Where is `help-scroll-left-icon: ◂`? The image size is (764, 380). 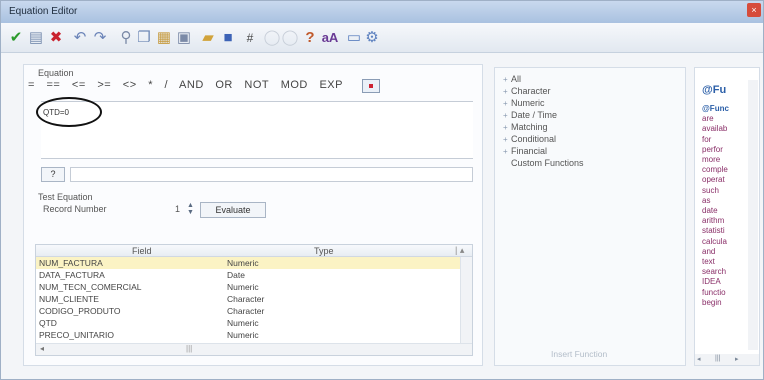 help-scroll-left-icon: ◂ is located at coordinates (699, 359).